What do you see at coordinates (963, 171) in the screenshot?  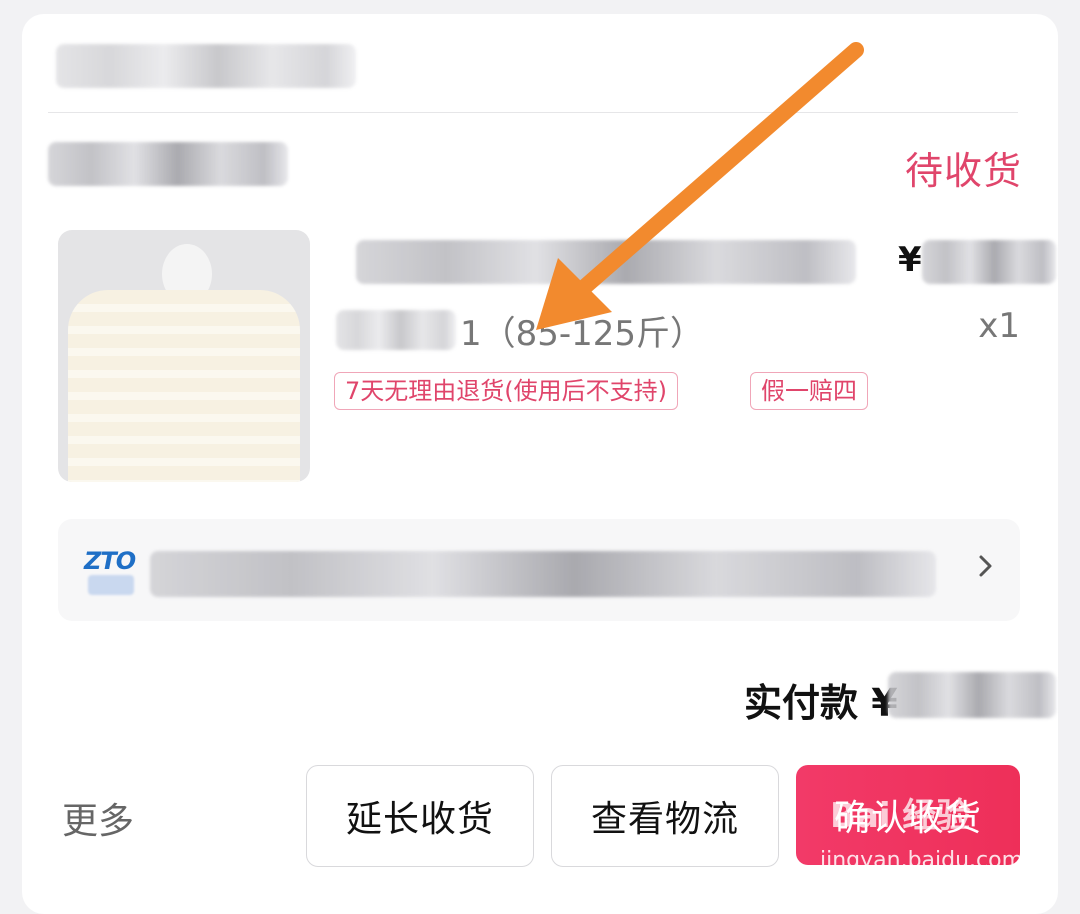 I see `order-status: 待收货` at bounding box center [963, 171].